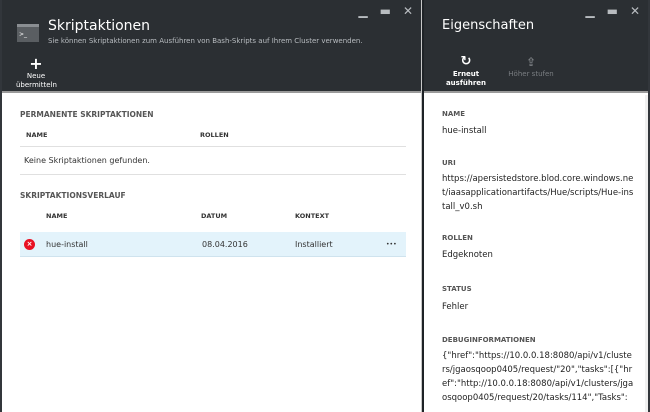 This screenshot has width=650, height=412. I want to click on row-name: hue-install, so click(67, 244).